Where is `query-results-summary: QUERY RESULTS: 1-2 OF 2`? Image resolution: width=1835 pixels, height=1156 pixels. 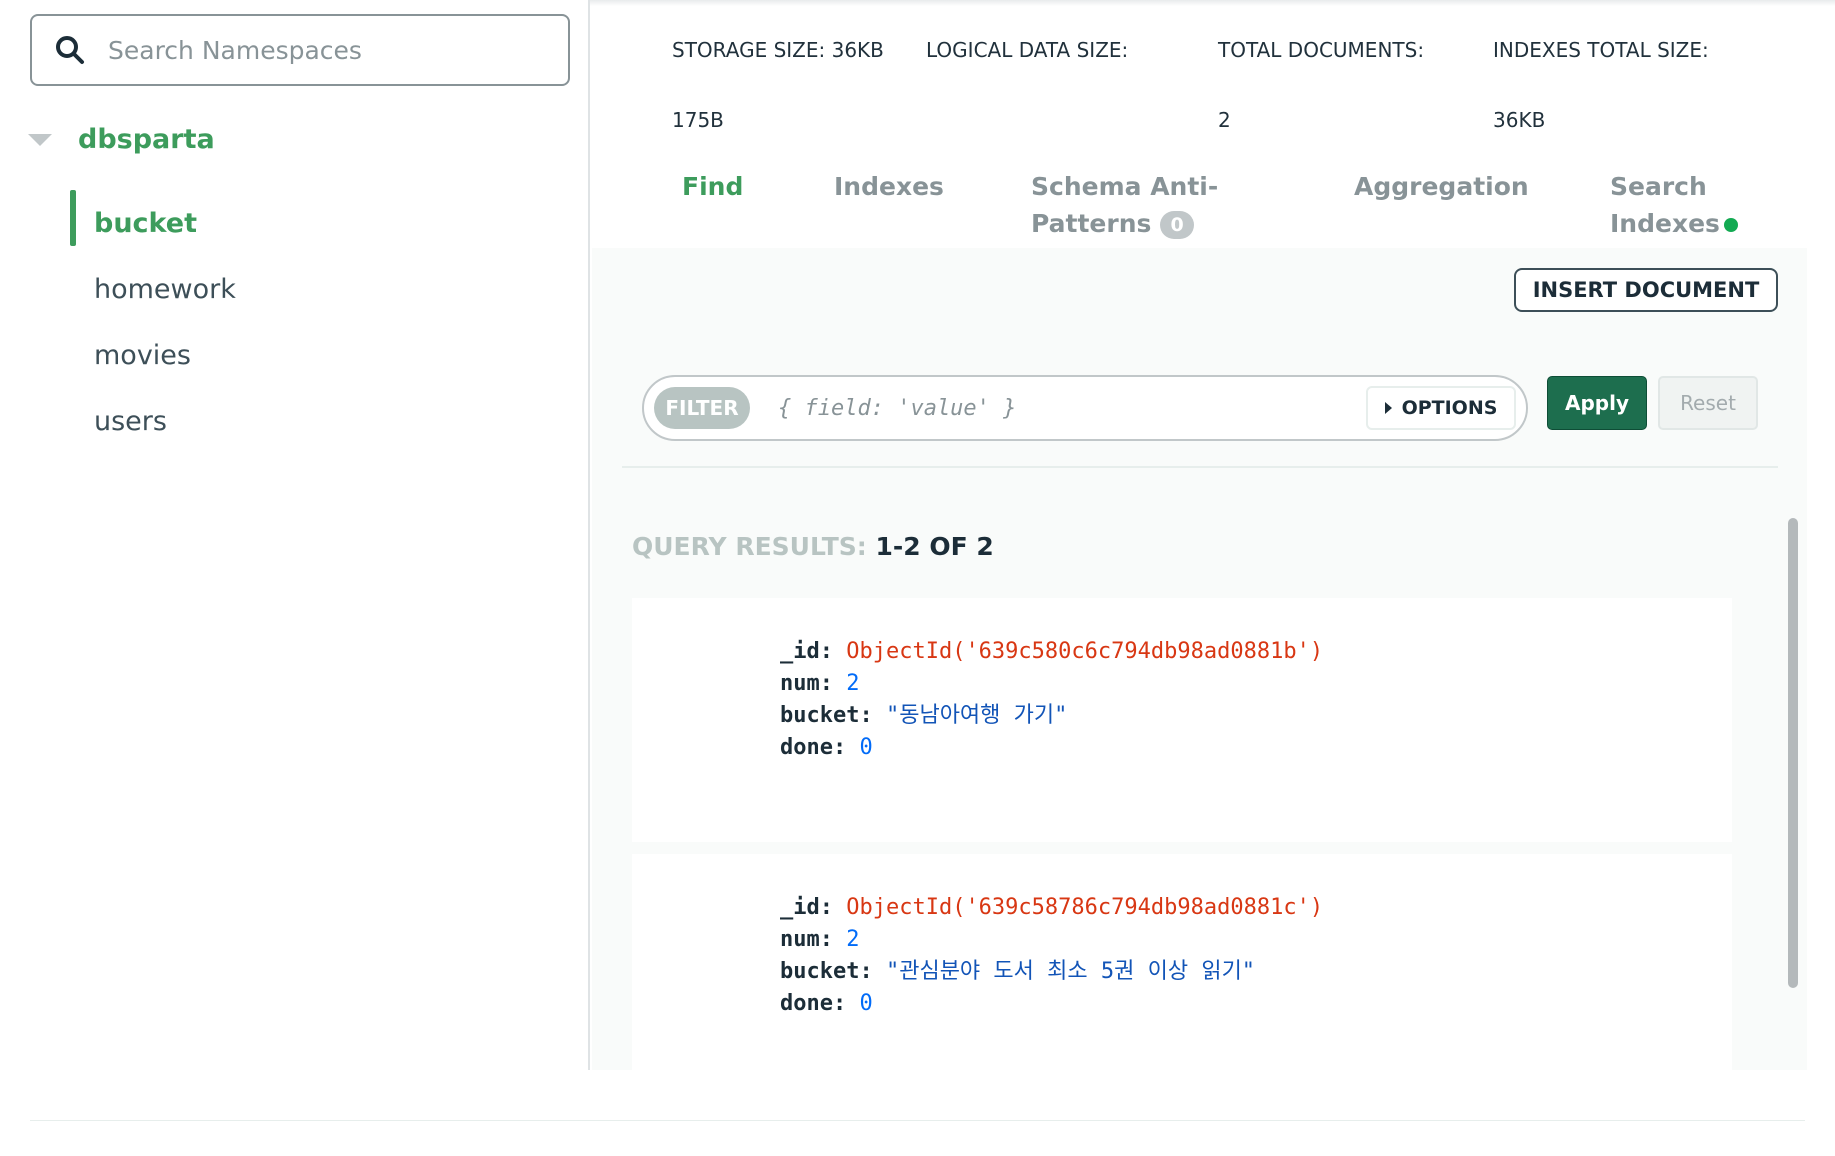 query-results-summary: QUERY RESULTS: 1-2 OF 2 is located at coordinates (813, 546).